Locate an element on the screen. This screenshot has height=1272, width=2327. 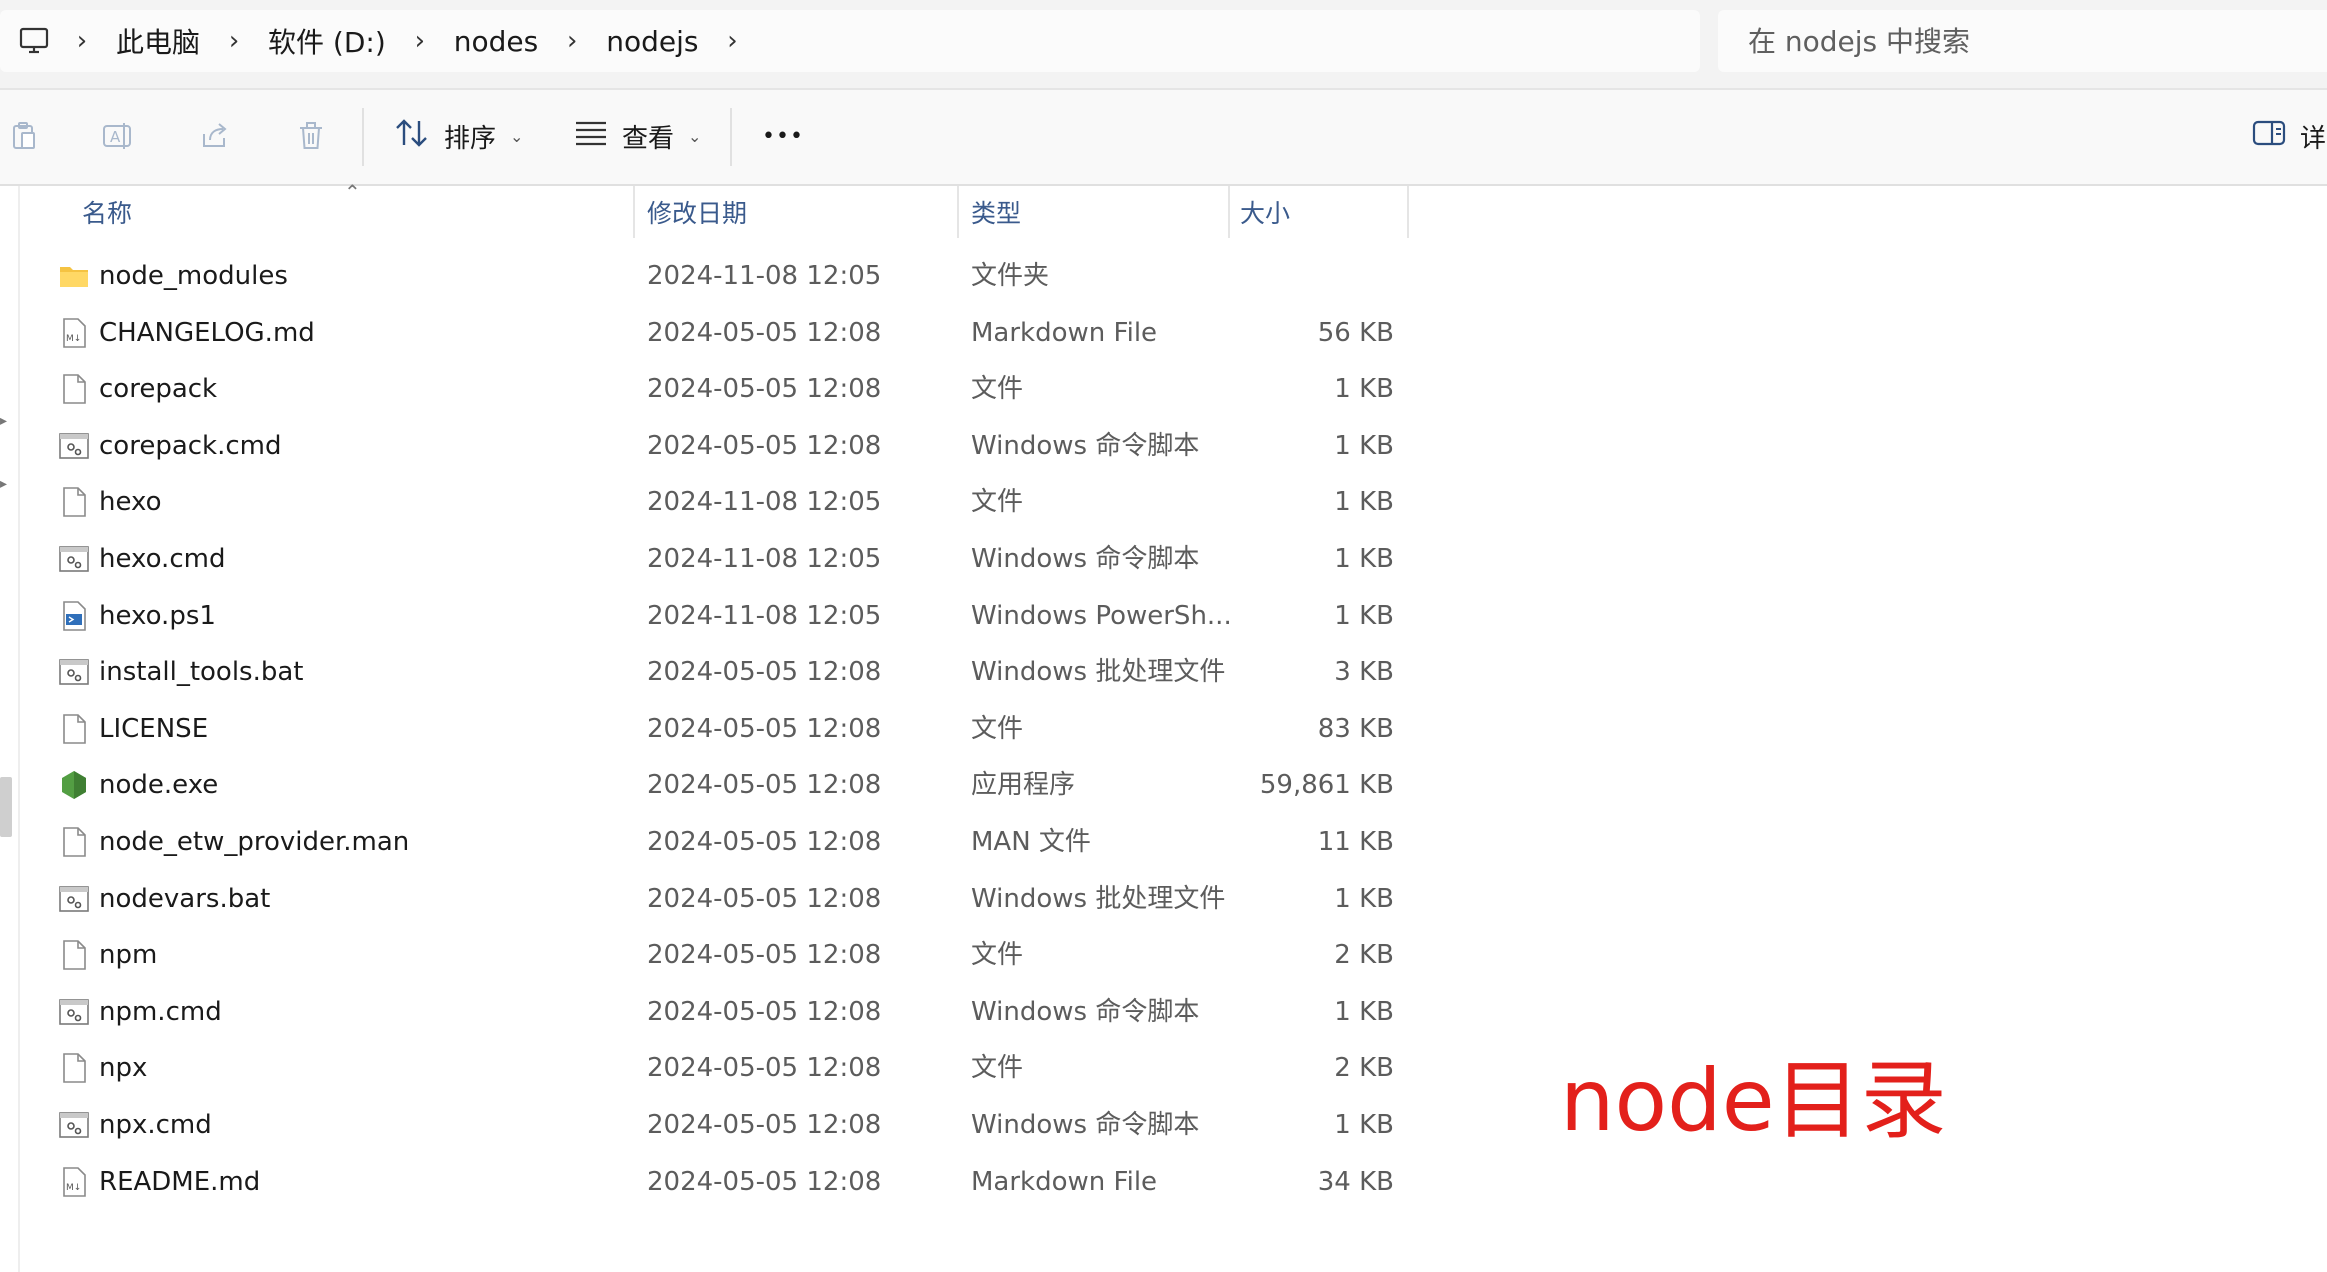
file-name: node_modules is located at coordinates (193, 276).